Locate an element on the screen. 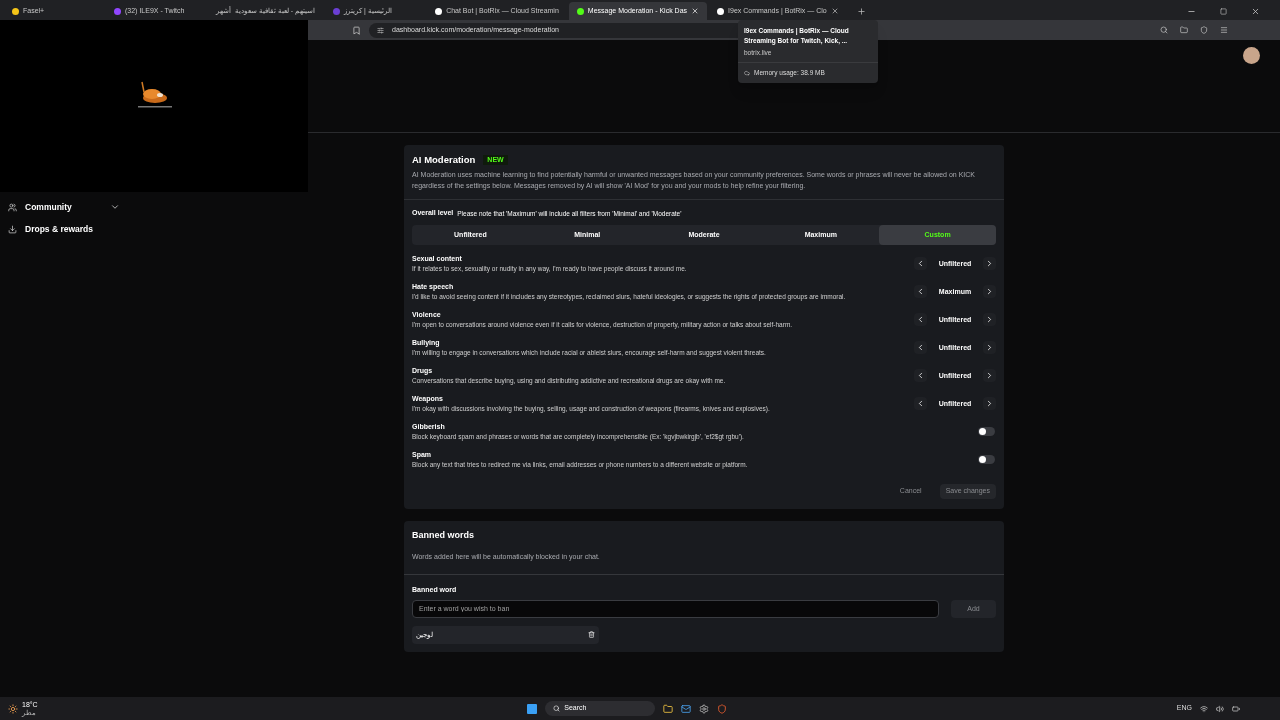 Image resolution: width=1280 pixels, height=720 pixels. avatar is located at coordinates (1251, 55).